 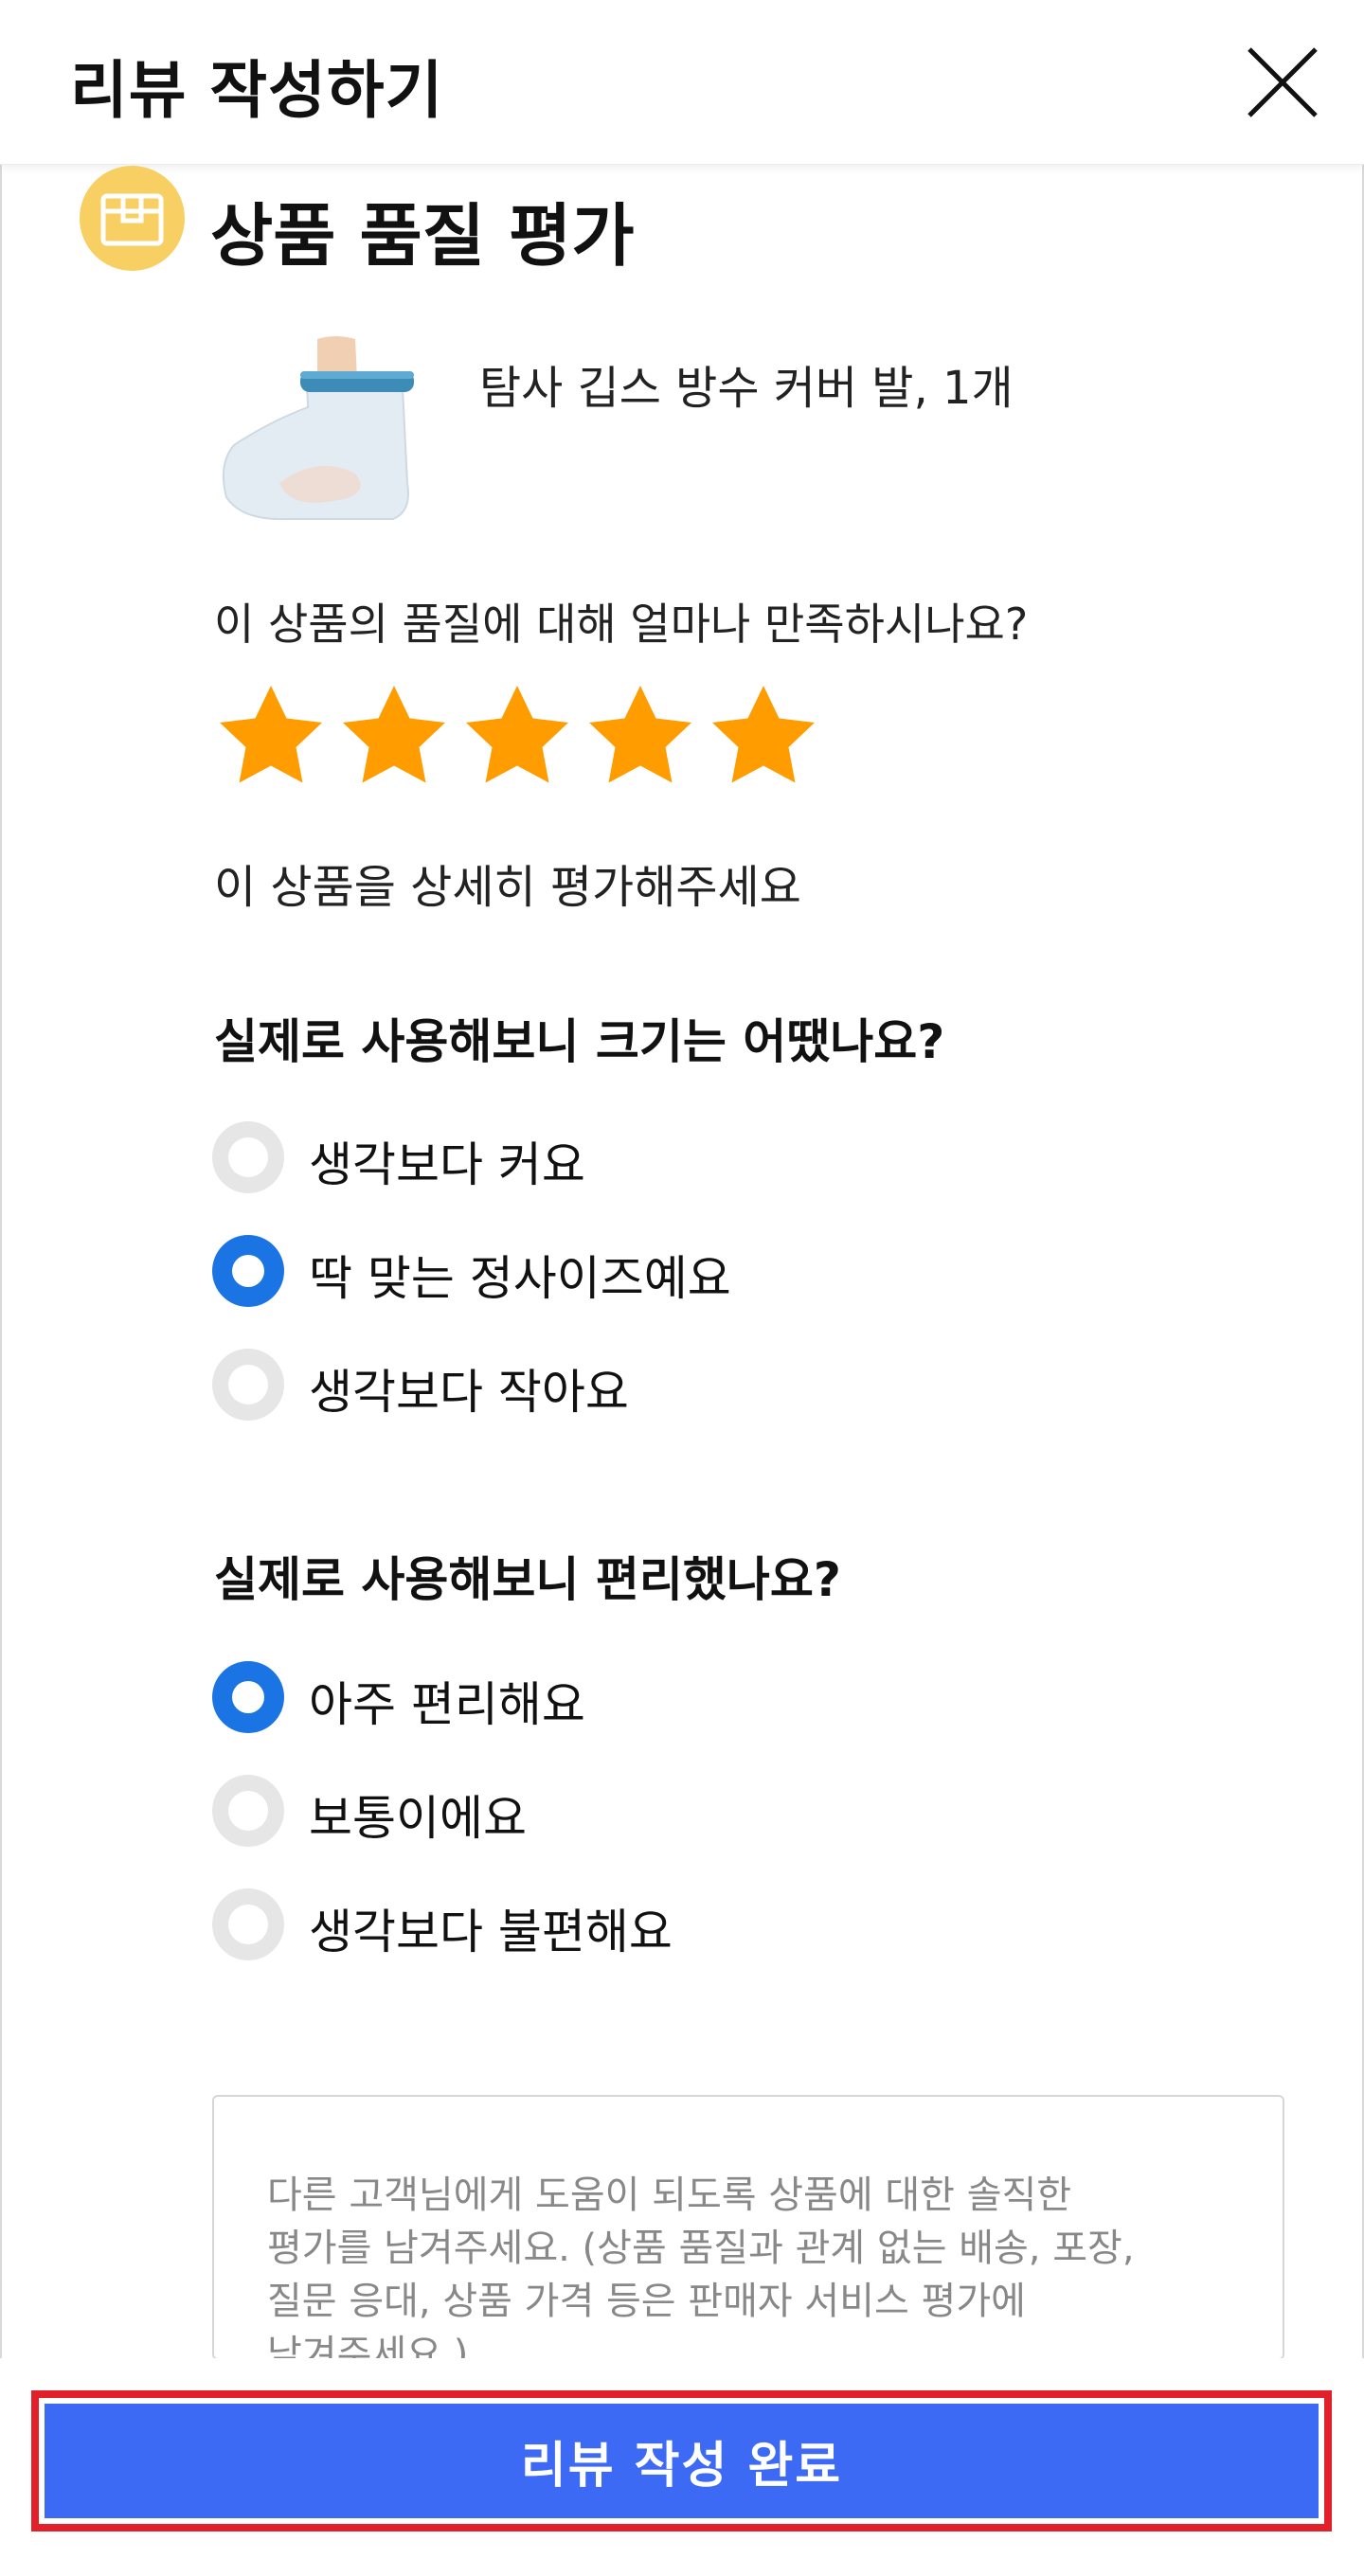 I want to click on header: 리뷰 작성하기, so click(x=682, y=82).